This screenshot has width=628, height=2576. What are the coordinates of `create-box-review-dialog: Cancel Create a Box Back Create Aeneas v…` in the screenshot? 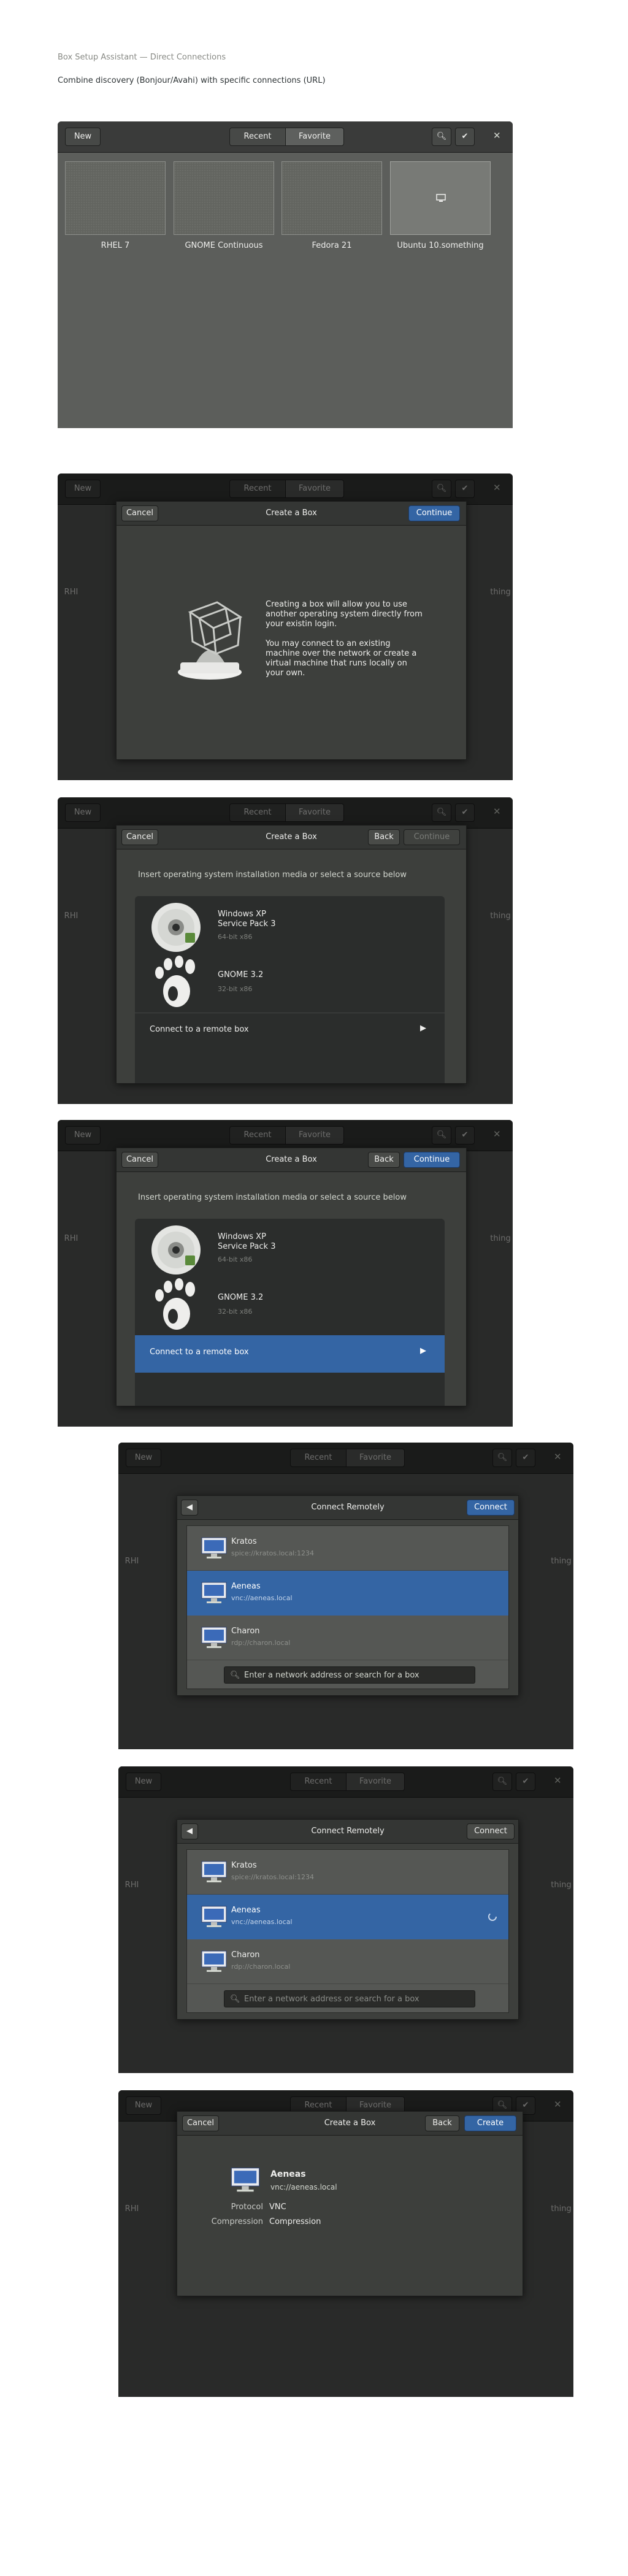 It's located at (350, 2203).